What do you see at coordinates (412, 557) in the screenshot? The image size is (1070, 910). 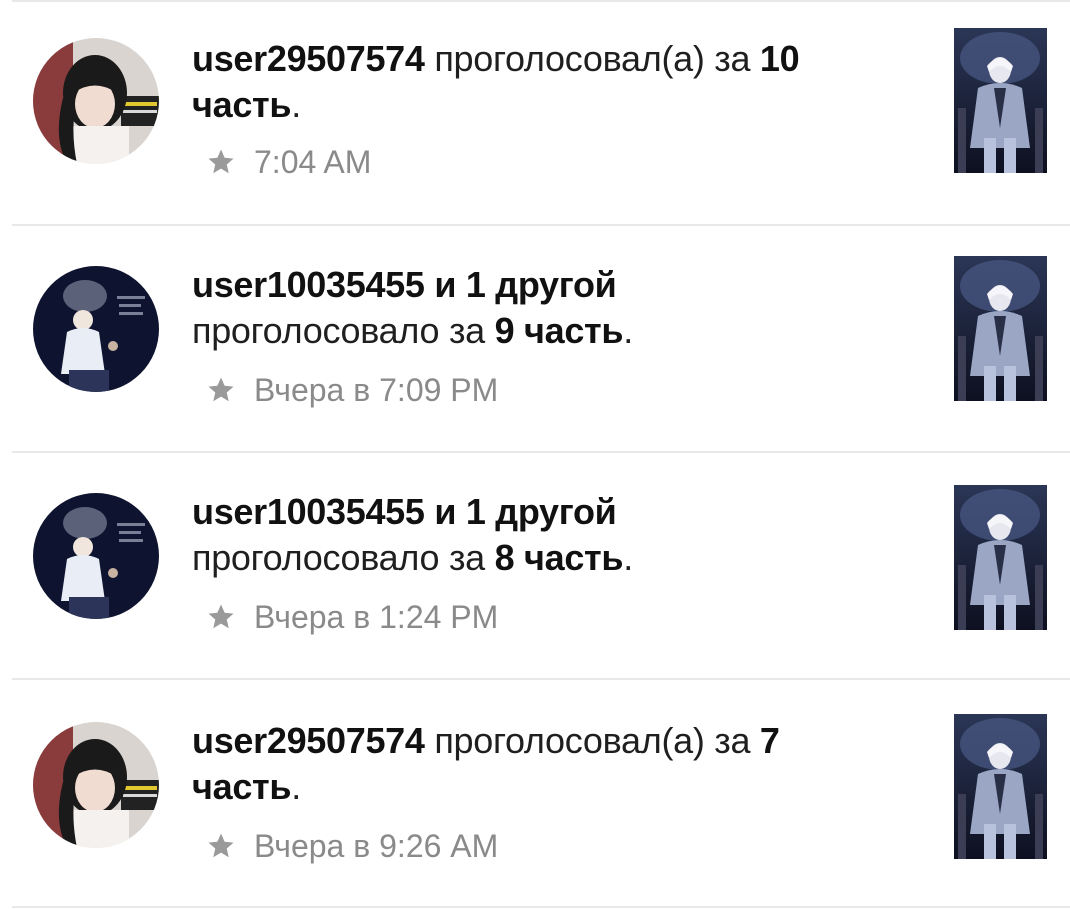 I see `notification-line-2: проголосовало за 8 часть.` at bounding box center [412, 557].